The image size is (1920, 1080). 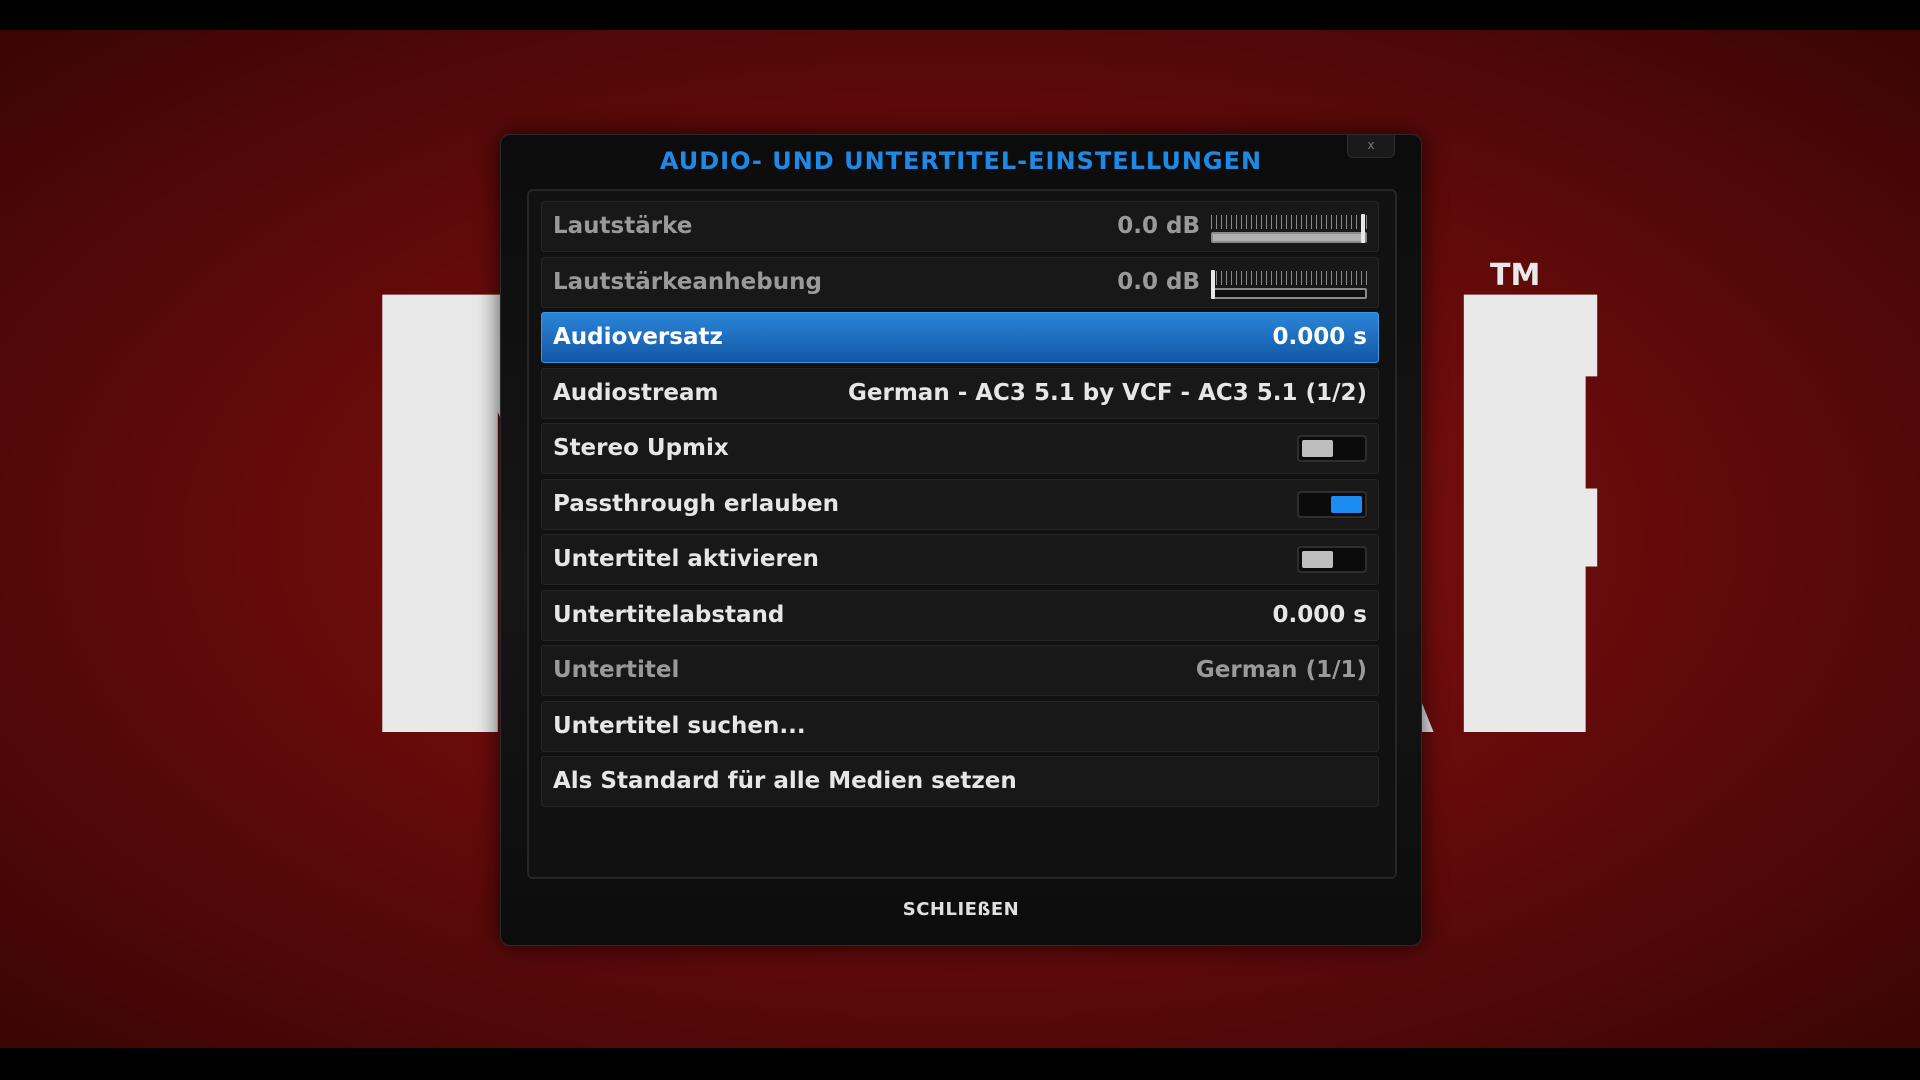 What do you see at coordinates (960, 282) in the screenshot?
I see `setting-volume-amplification: Lautstärkeanhebung 0.0 dB` at bounding box center [960, 282].